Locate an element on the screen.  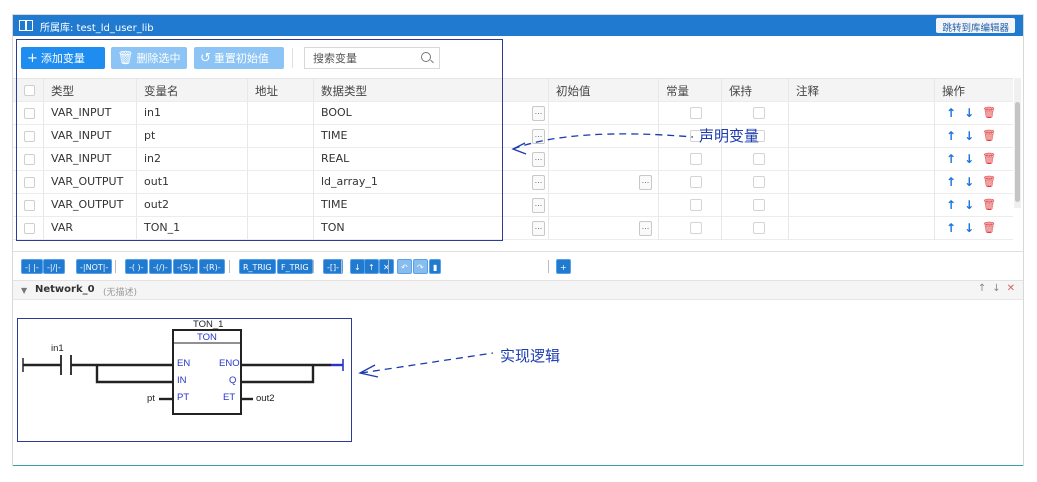
col-name: 变量名 is located at coordinates (192, 90).